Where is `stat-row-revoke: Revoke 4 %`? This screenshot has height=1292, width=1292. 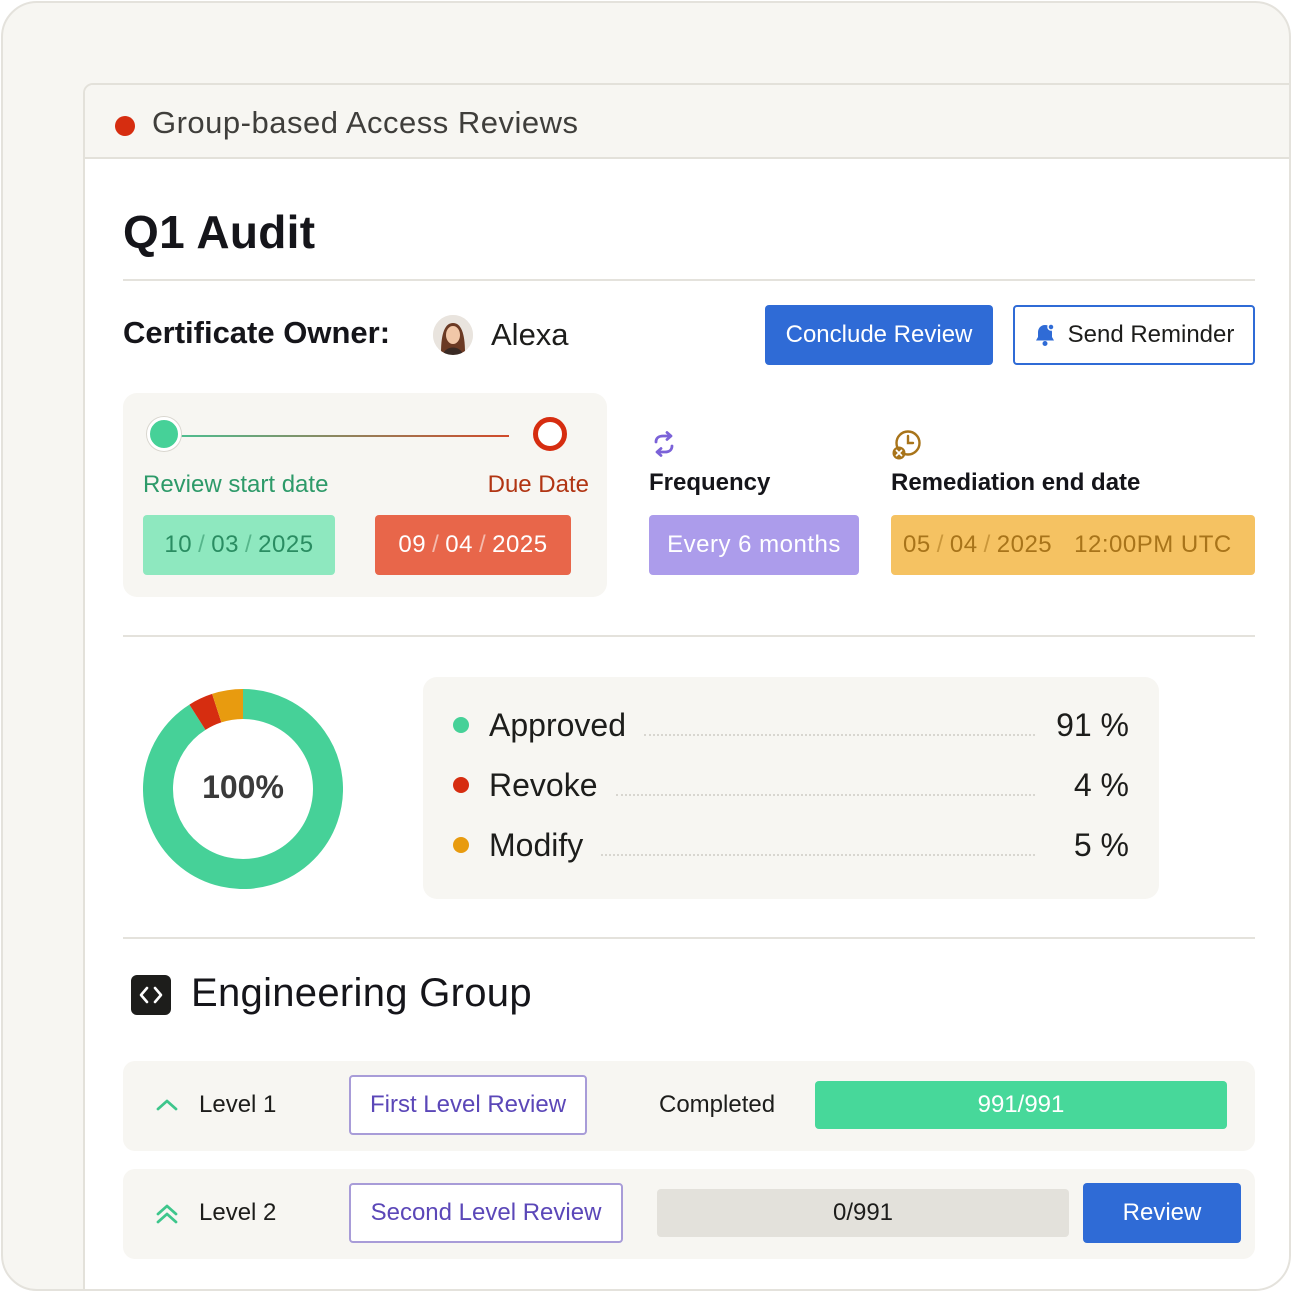 stat-row-revoke: Revoke 4 % is located at coordinates (791, 785).